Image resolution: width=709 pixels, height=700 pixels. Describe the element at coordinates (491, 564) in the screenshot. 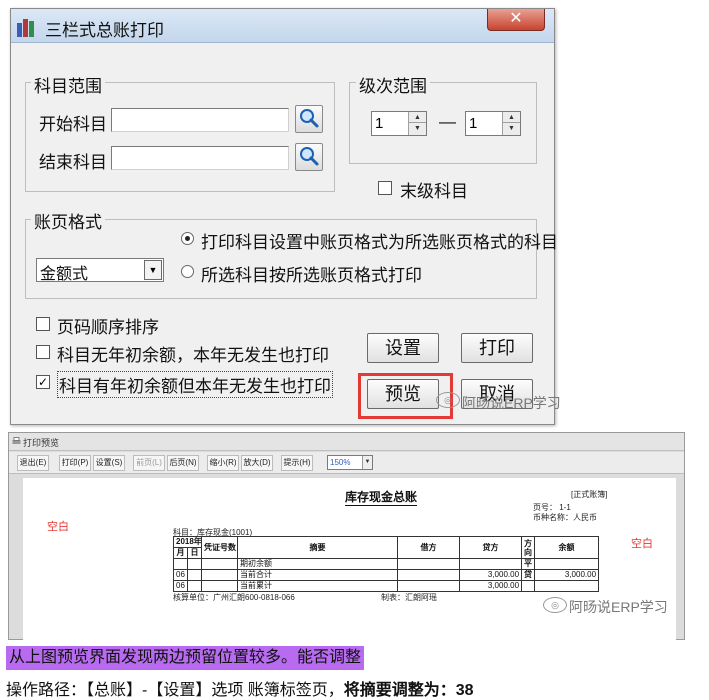

I see `cell-credit` at that location.